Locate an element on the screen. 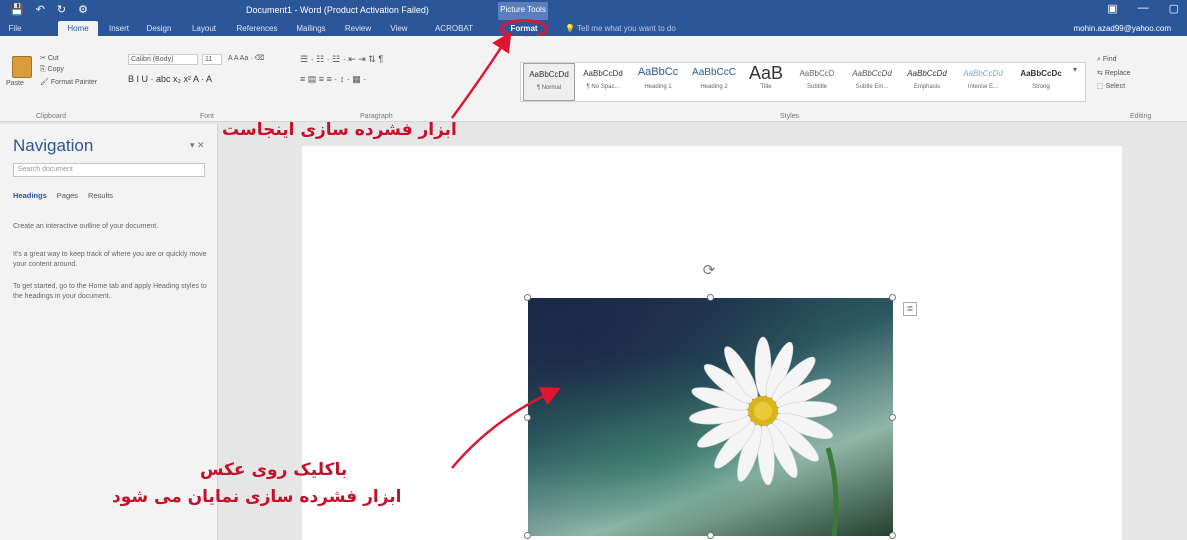 The height and width of the screenshot is (540, 1187). annotation-ribbon-note: ابزار فشرده سازی اینجاست is located at coordinates (339, 130).